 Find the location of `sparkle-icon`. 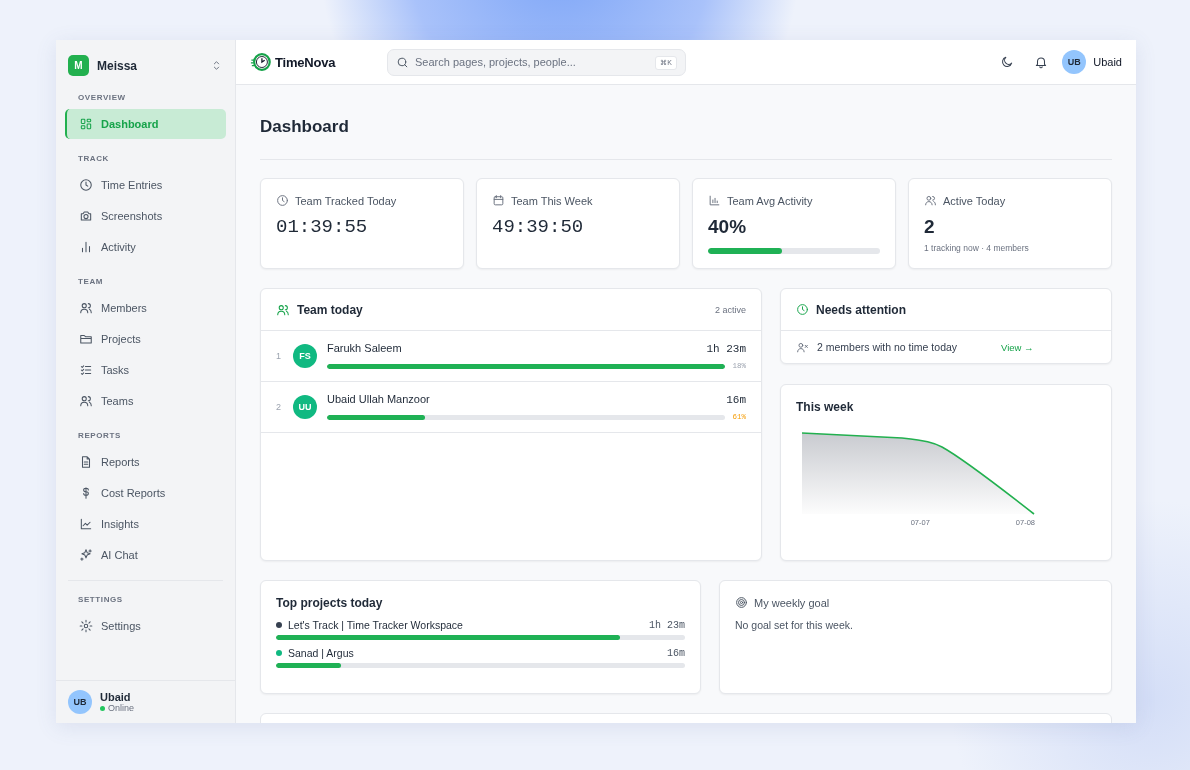

sparkle-icon is located at coordinates (86, 555).